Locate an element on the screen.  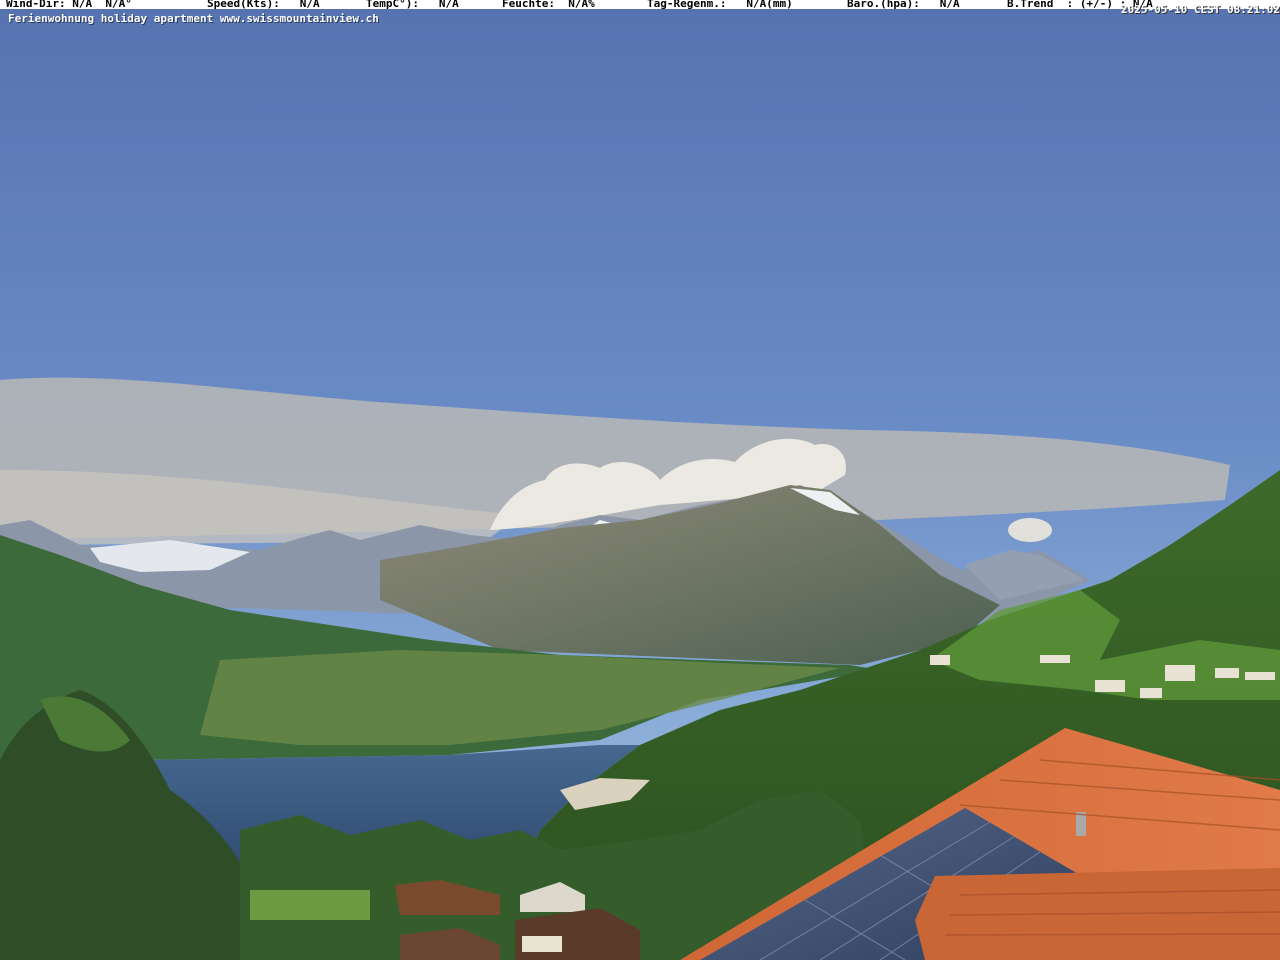
barometer-text: Baro.(hpa): N/A is located at coordinates (903, 5).